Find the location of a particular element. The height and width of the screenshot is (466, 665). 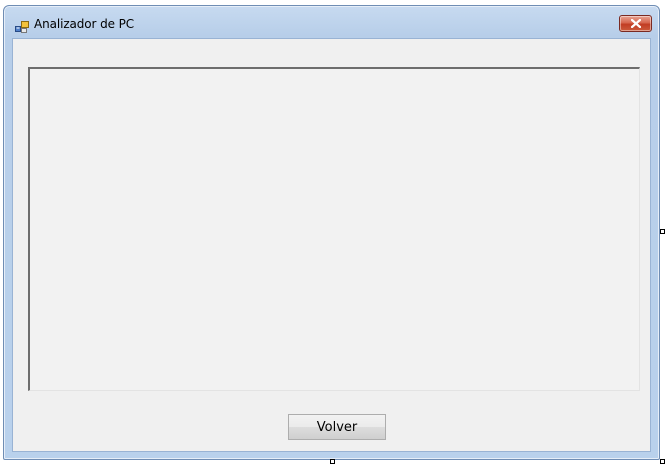

resize-handle-right is located at coordinates (662, 231).